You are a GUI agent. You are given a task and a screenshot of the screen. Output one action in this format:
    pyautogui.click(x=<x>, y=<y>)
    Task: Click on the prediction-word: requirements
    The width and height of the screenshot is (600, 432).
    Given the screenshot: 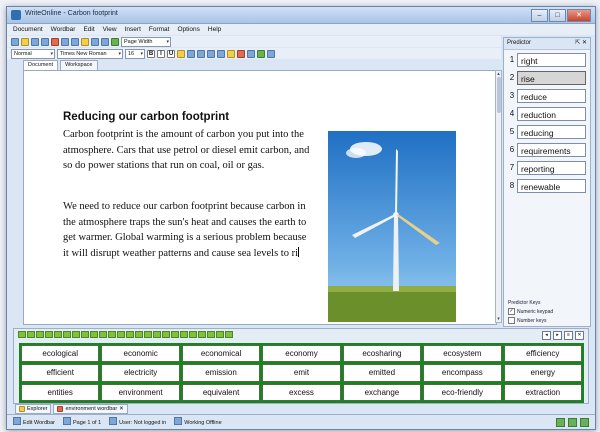 What is the action you would take?
    pyautogui.click(x=551, y=149)
    